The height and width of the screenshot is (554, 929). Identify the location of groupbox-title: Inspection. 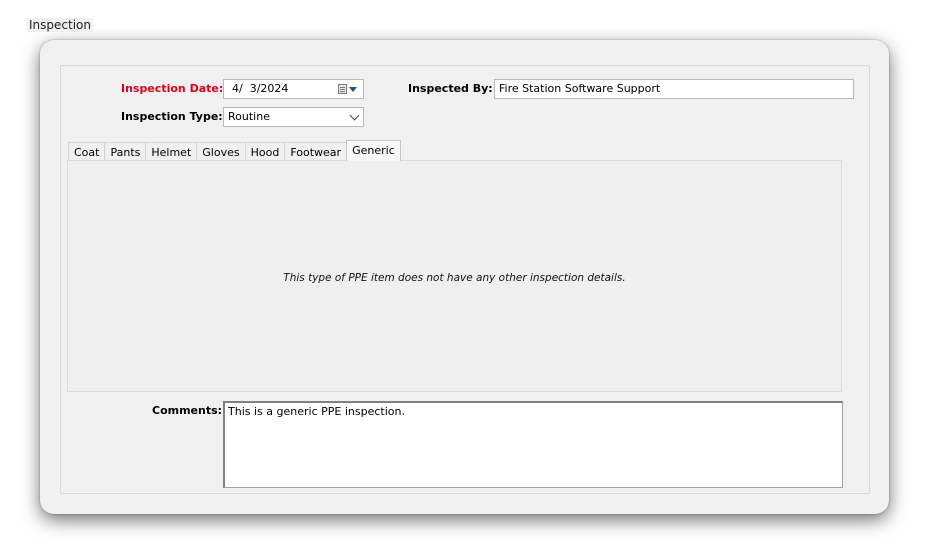
(60, 25).